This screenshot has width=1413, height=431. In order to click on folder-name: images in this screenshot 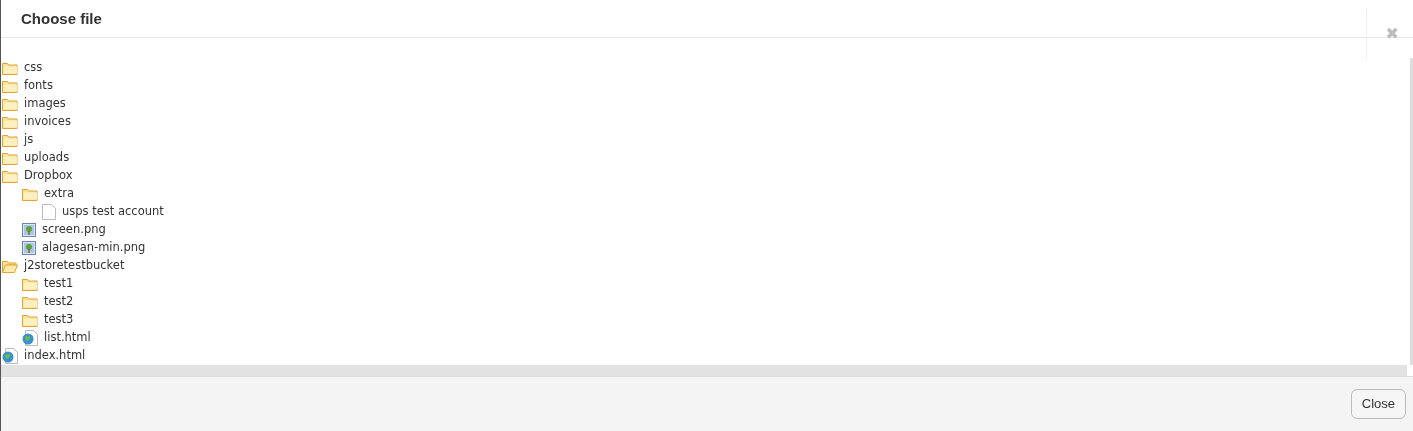, I will do `click(45, 104)`.